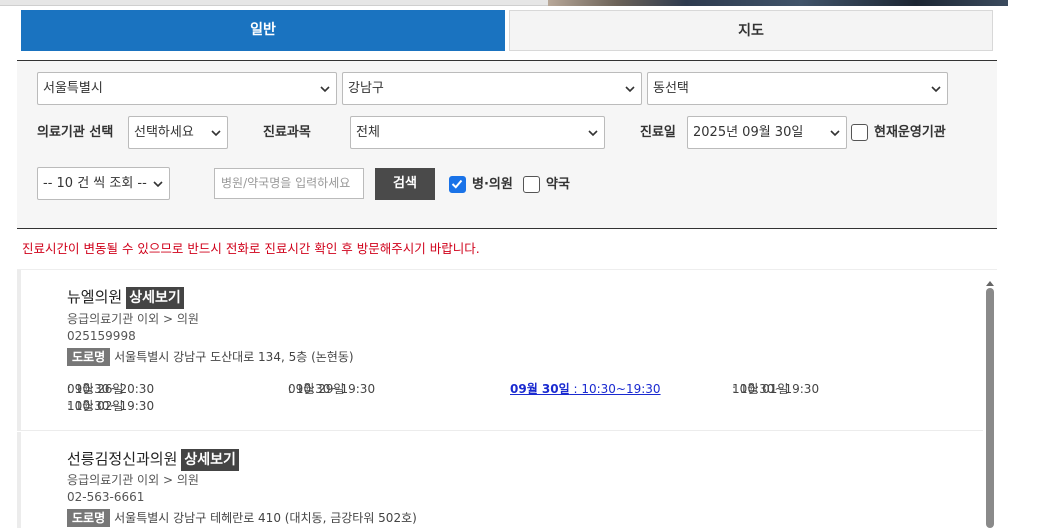 The image size is (1038, 528). I want to click on clinic-address: 도로명 서울특별시 강남구 테헤란로 410 (대치동, 금강타워 502호), so click(242, 518).